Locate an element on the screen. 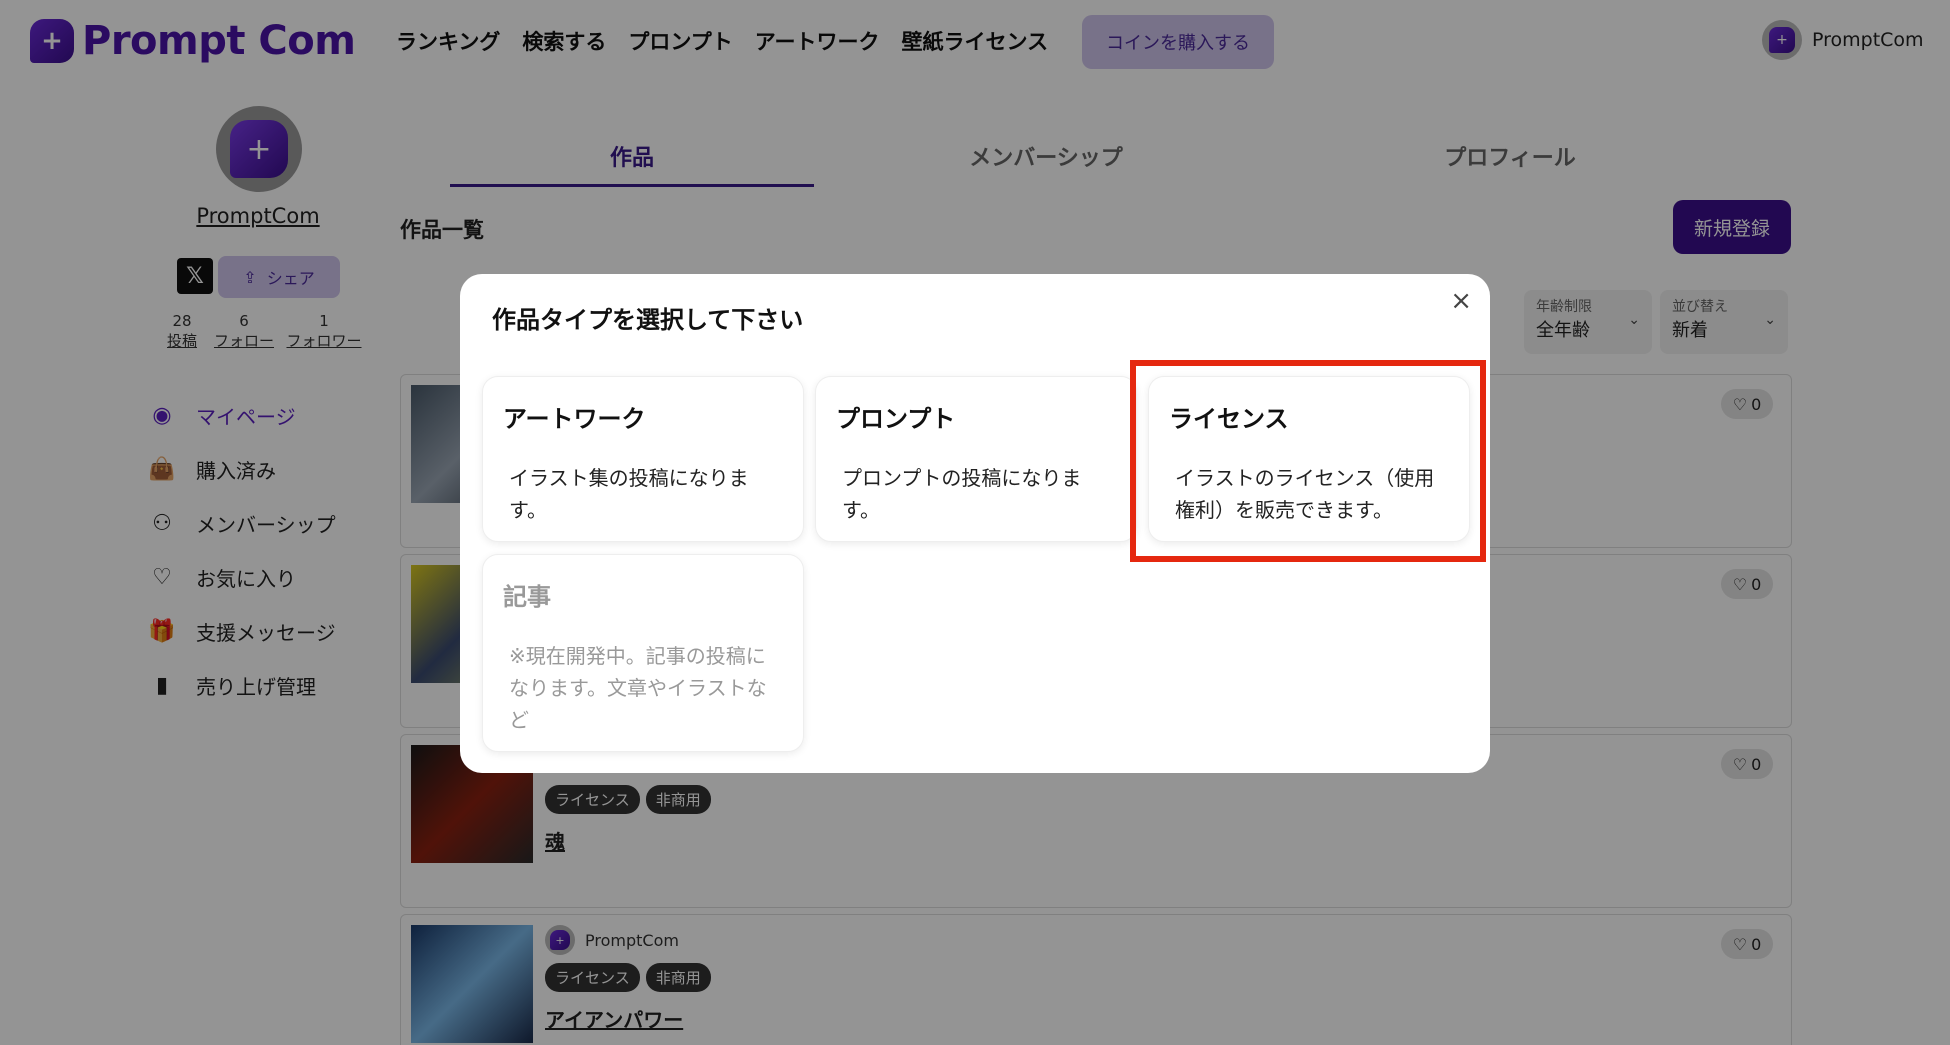 Image resolution: width=1950 pixels, height=1045 pixels. type-option-artwork: アートワーク イラスト集の投稿になります。 is located at coordinates (643, 459).